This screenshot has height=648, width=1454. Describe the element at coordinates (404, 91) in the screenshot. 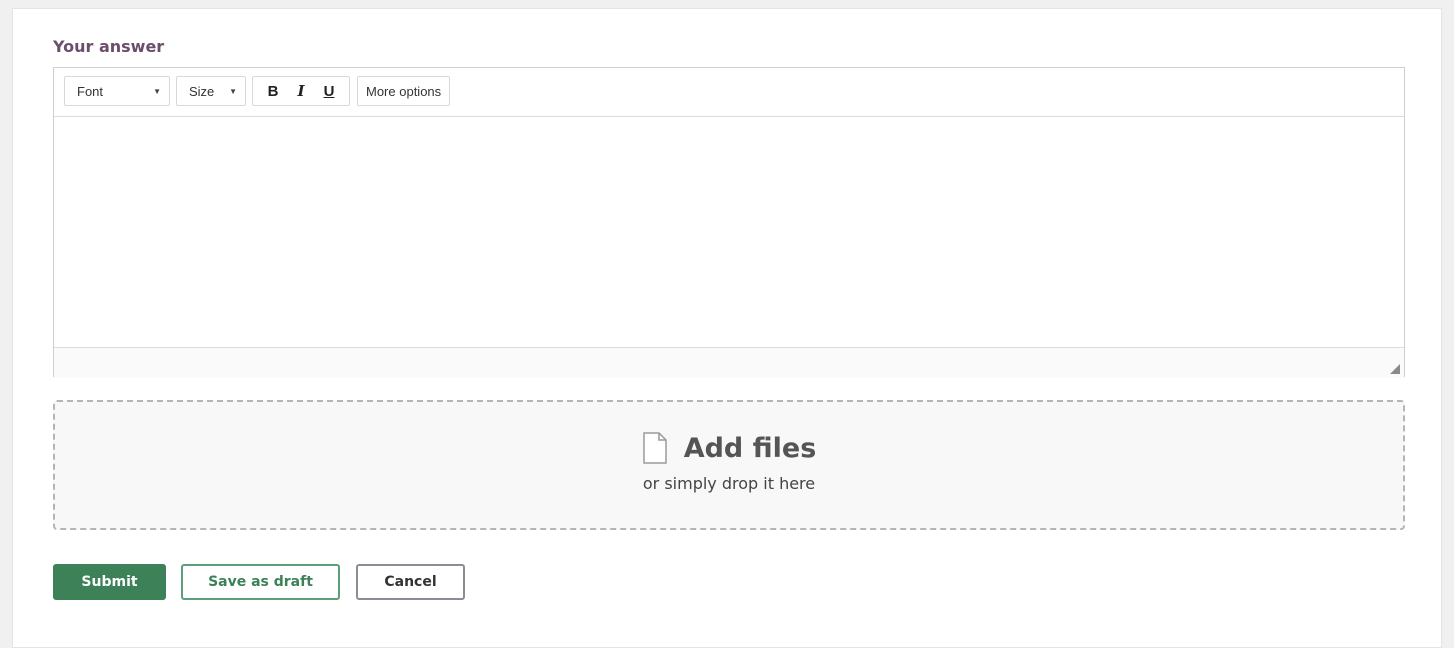

I see `more-options-button: More options` at that location.